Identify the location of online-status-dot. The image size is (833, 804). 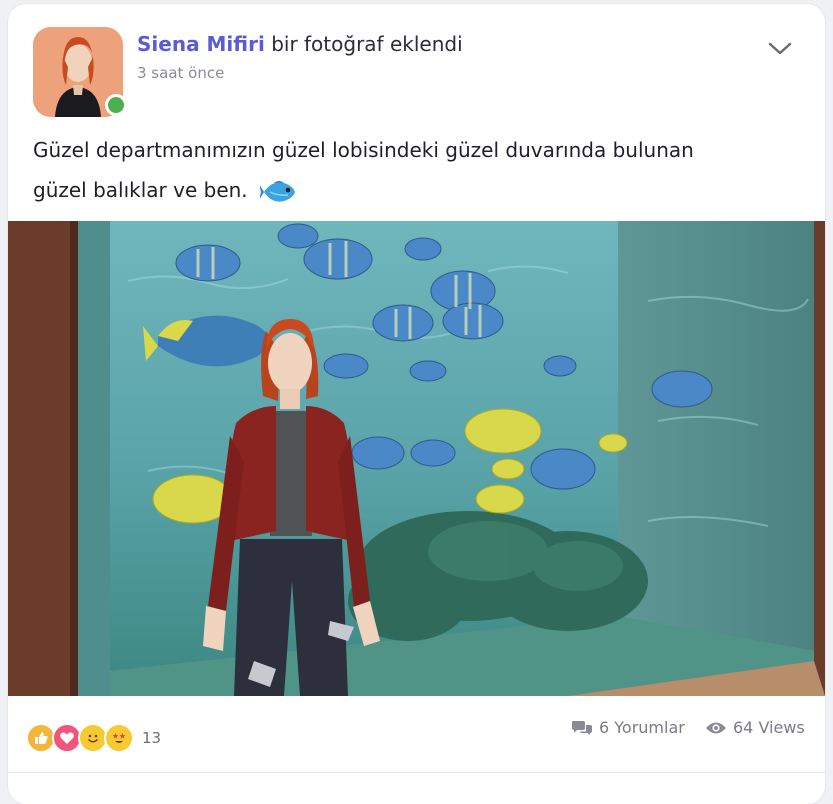
(116, 105).